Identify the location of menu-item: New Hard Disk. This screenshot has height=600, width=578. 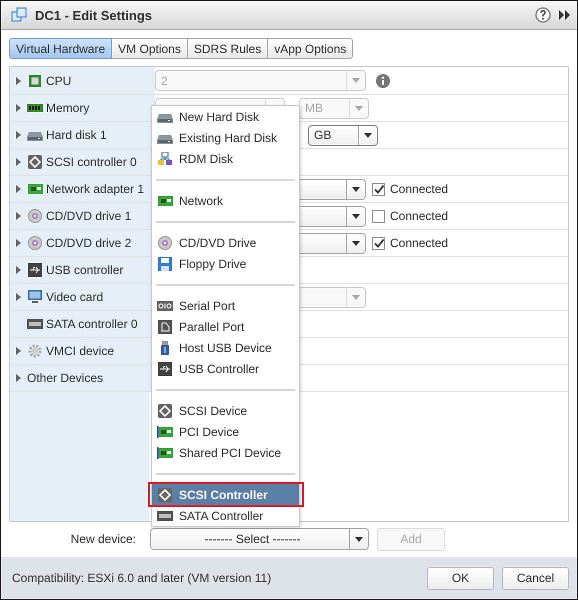
(225, 116).